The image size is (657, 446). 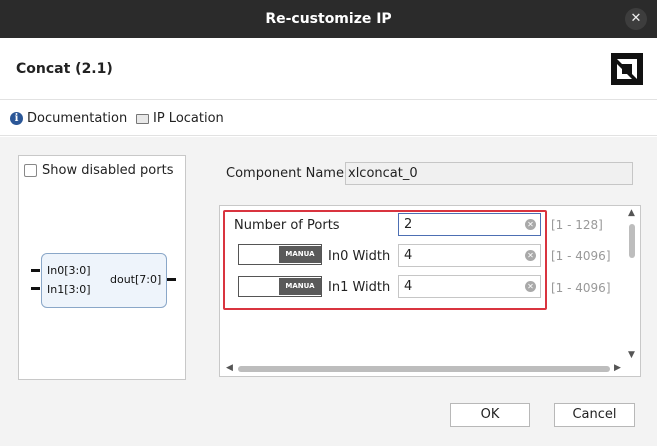 I want to click on scroll-right-icon: ▶, so click(x=617, y=368).